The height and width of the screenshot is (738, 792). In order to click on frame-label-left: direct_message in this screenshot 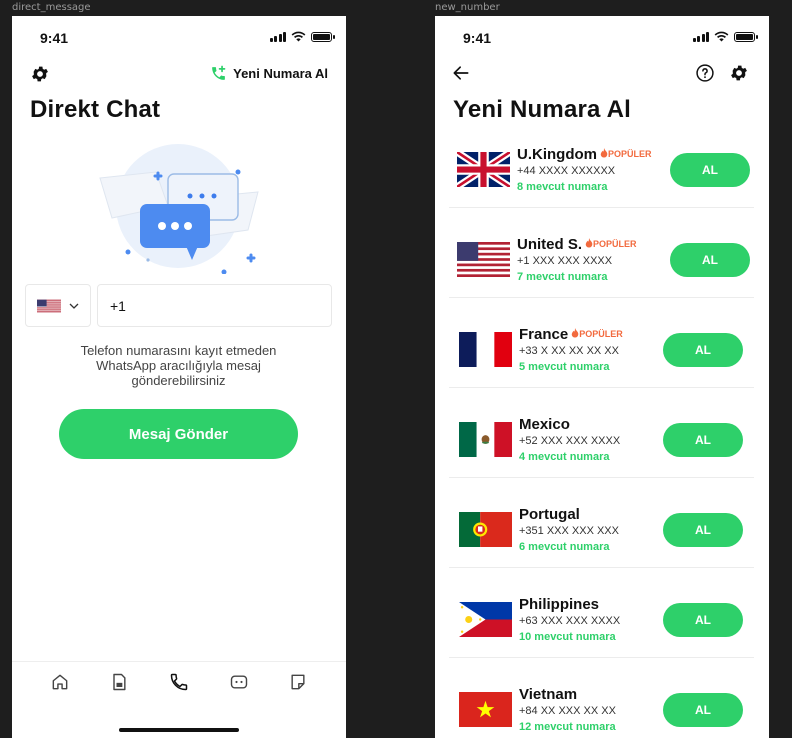, I will do `click(51, 7)`.